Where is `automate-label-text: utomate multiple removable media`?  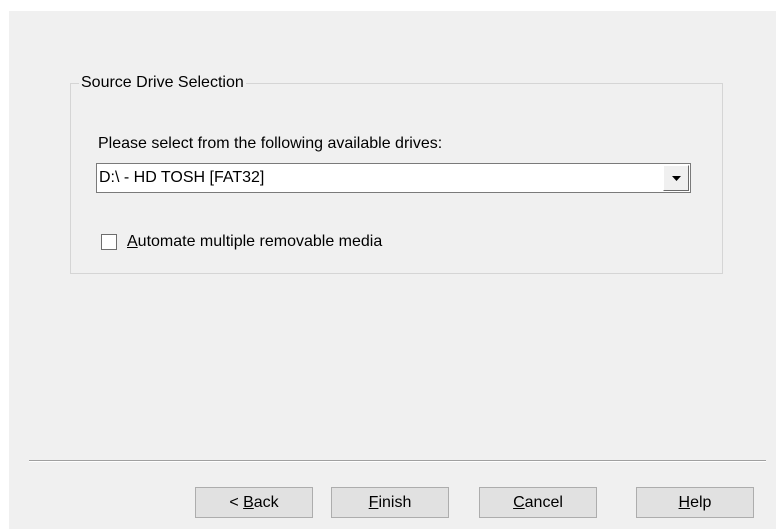 automate-label-text: utomate multiple removable media is located at coordinates (260, 241).